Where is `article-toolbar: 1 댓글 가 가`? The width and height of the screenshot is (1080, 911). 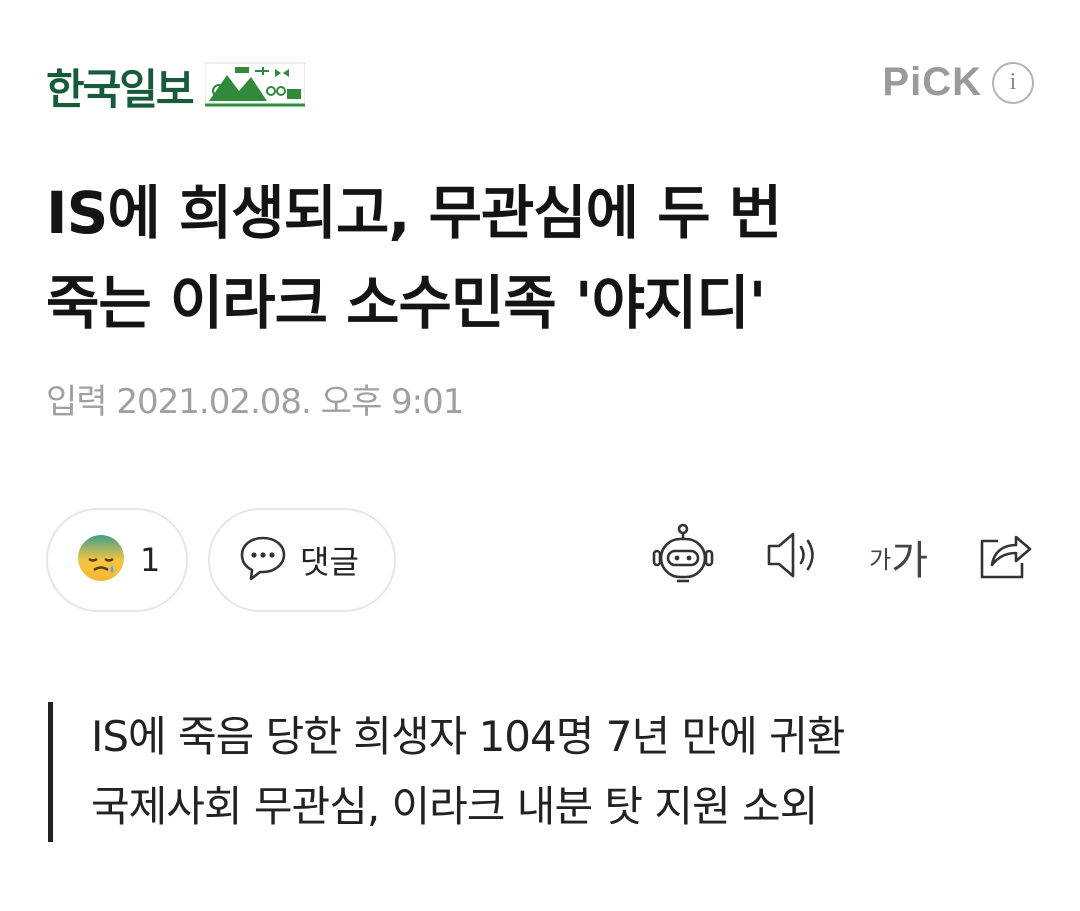 article-toolbar: 1 댓글 가 가 is located at coordinates (540, 561).